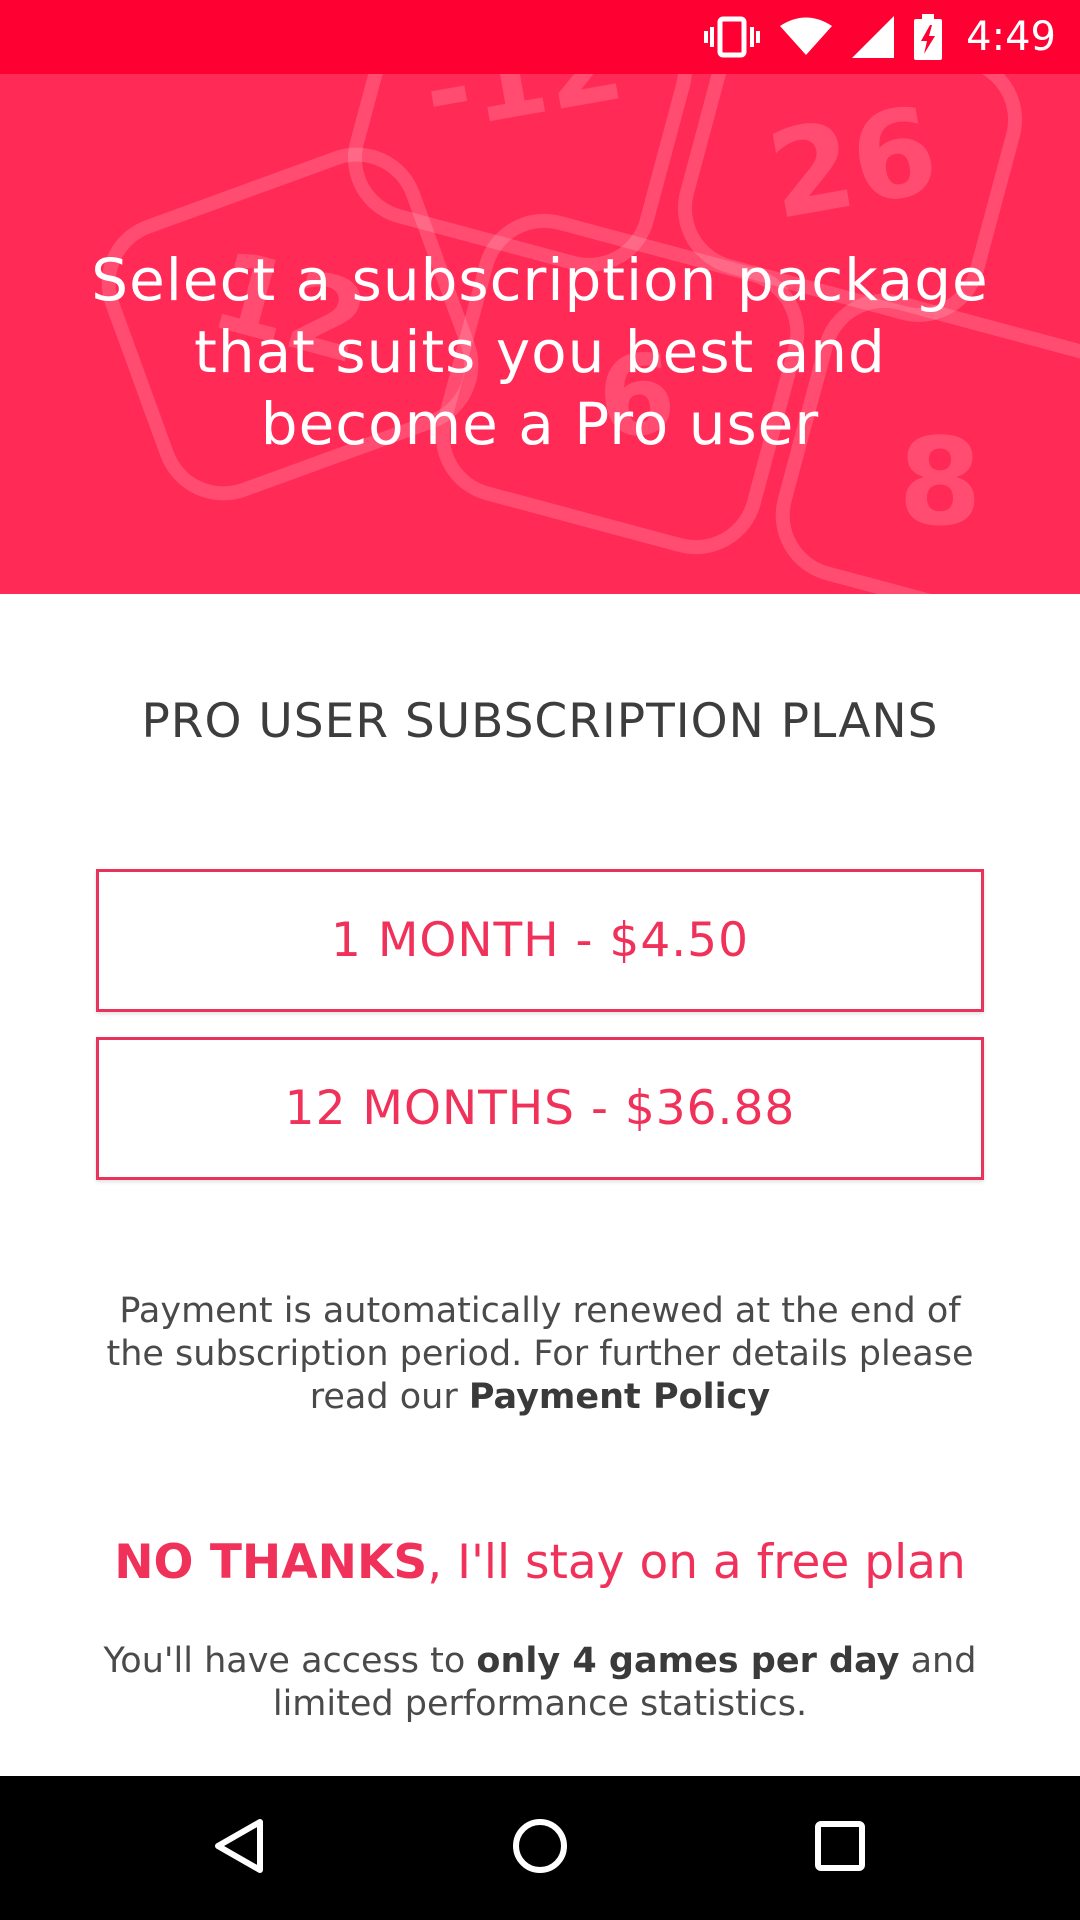 This screenshot has width=1080, height=1920. Describe the element at coordinates (290, 1661) in the screenshot. I see `free-note-before: You'll have access to` at that location.